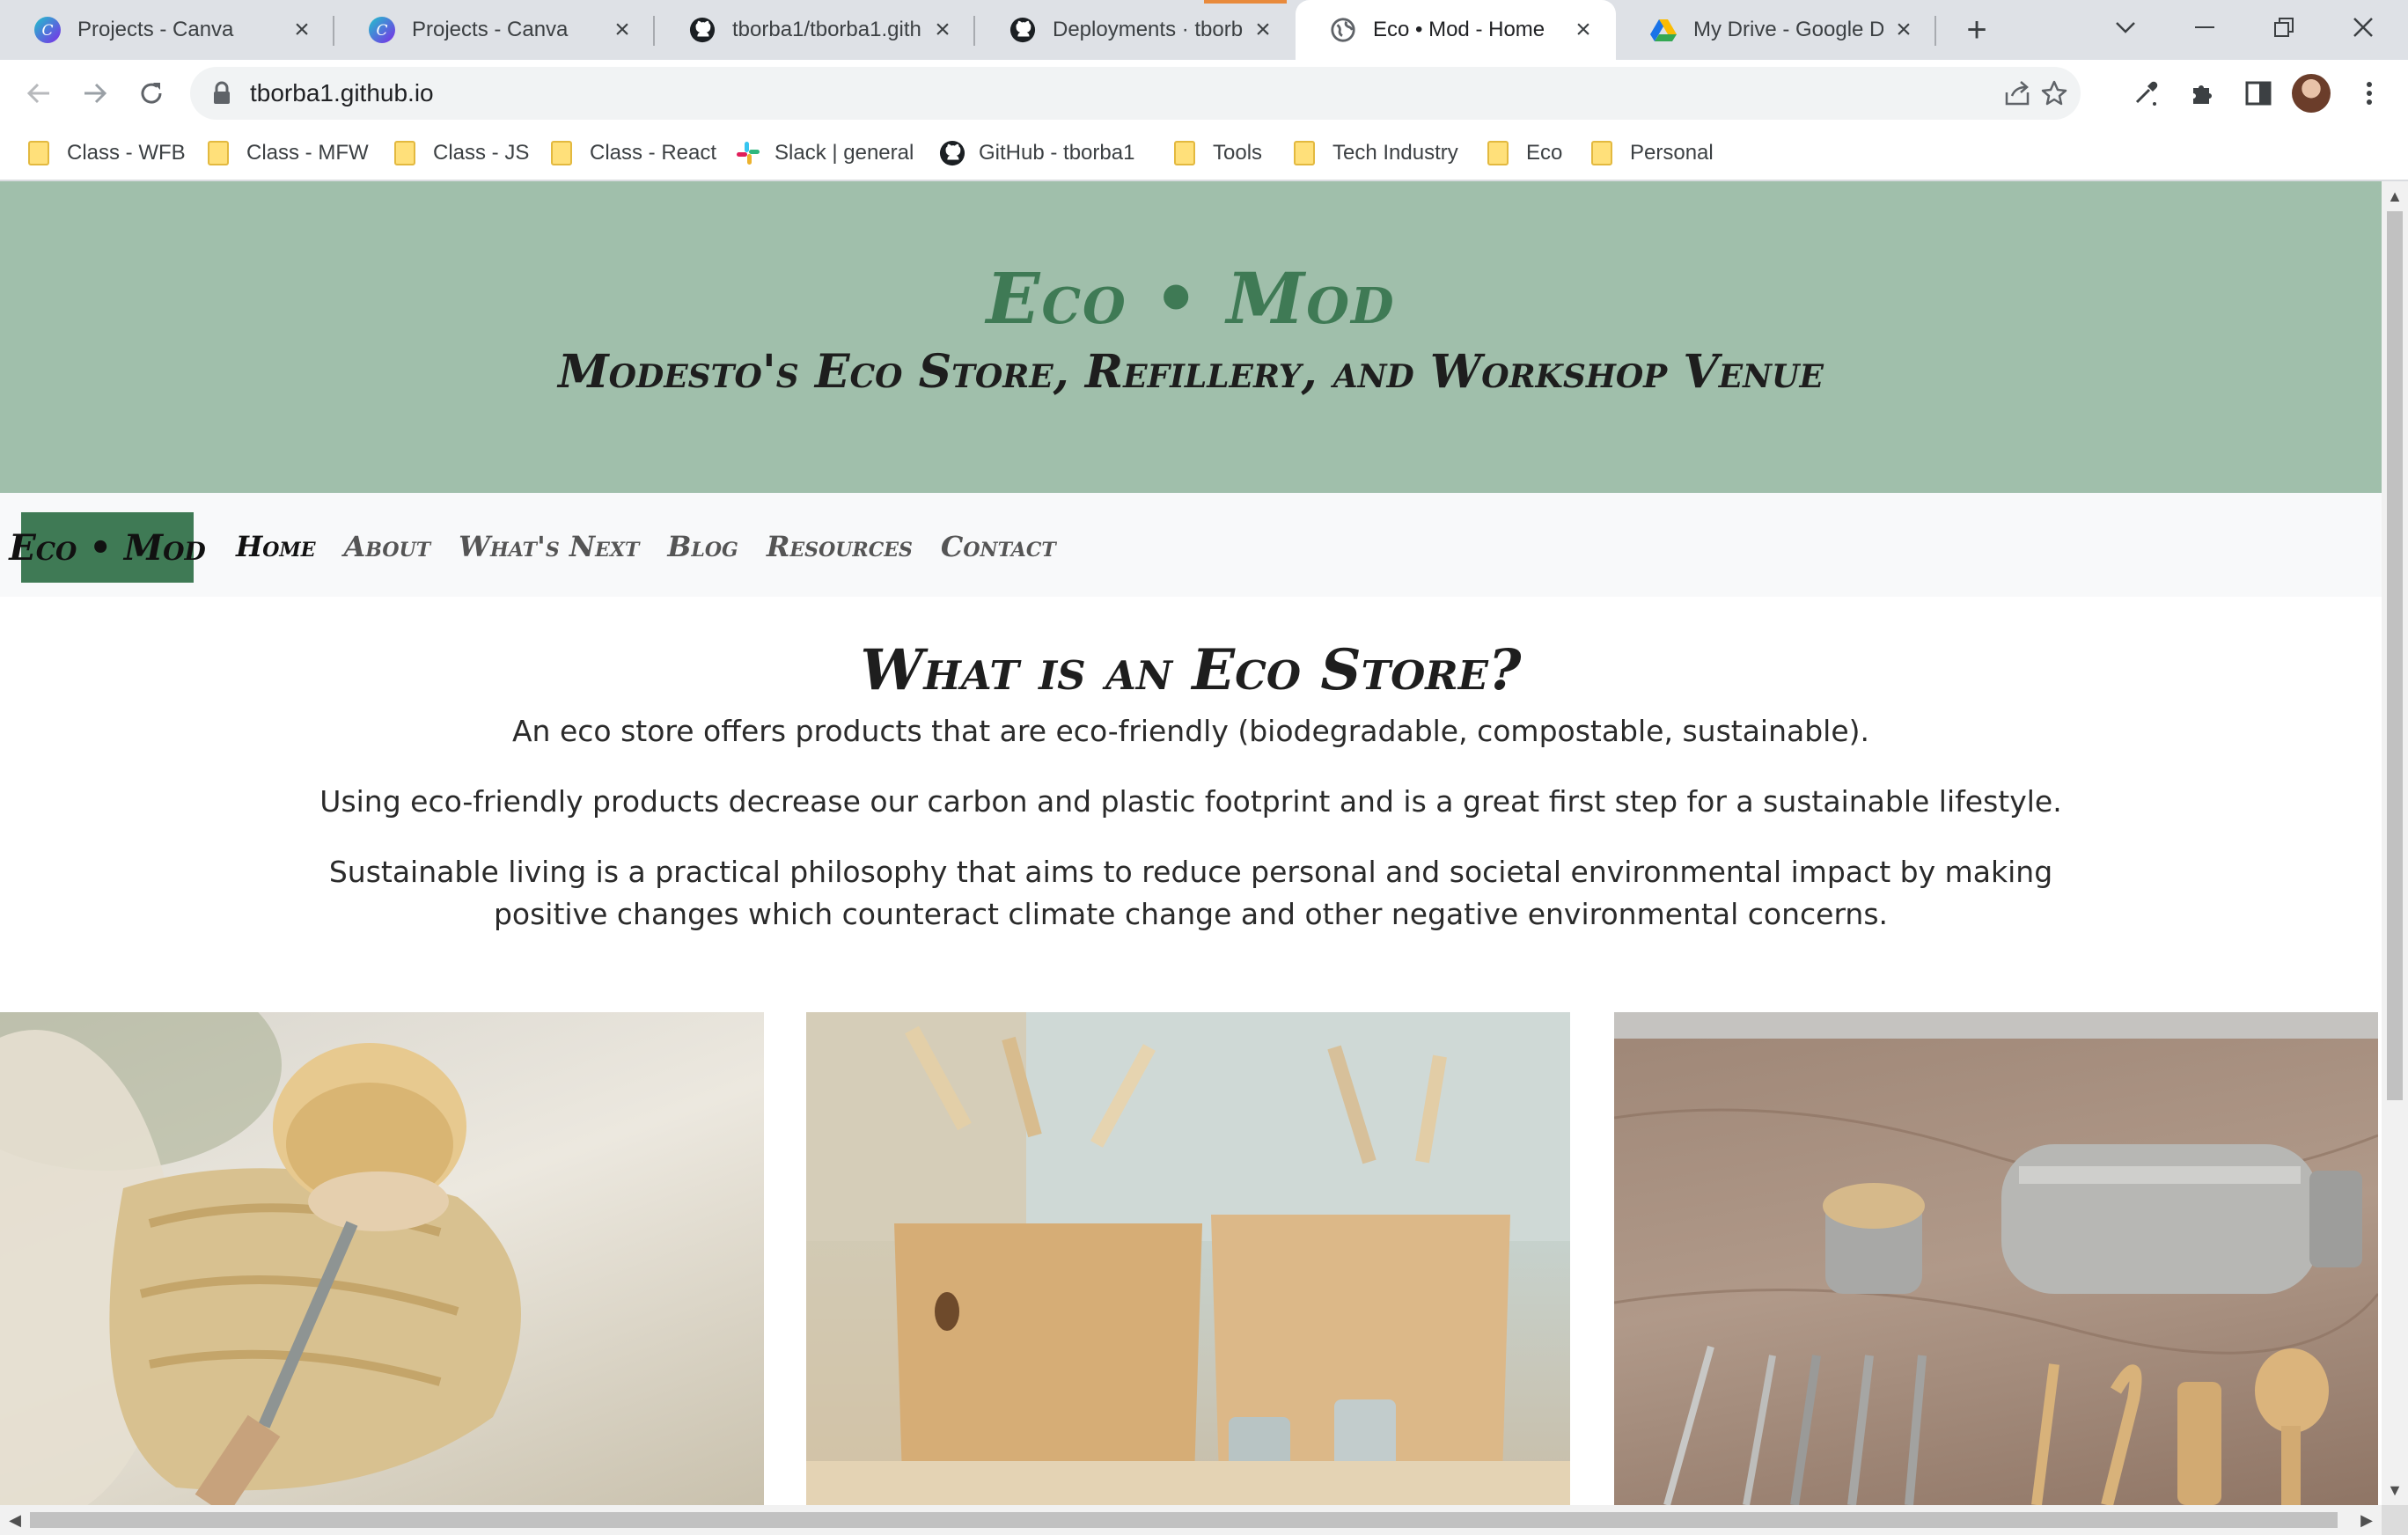 This screenshot has height=1535, width=2408. I want to click on back-button, so click(39, 93).